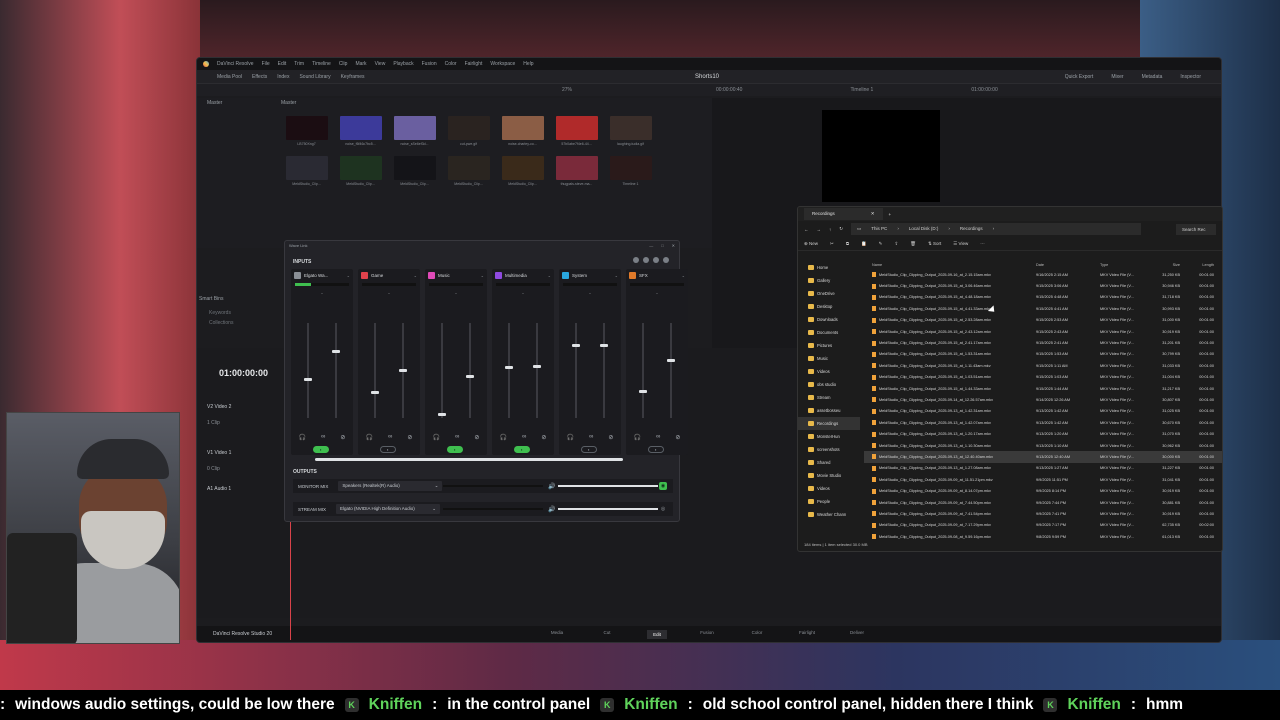 The height and width of the screenshot is (720, 1280). What do you see at coordinates (819, 229) in the screenshot?
I see `forward-icon: →` at bounding box center [819, 229].